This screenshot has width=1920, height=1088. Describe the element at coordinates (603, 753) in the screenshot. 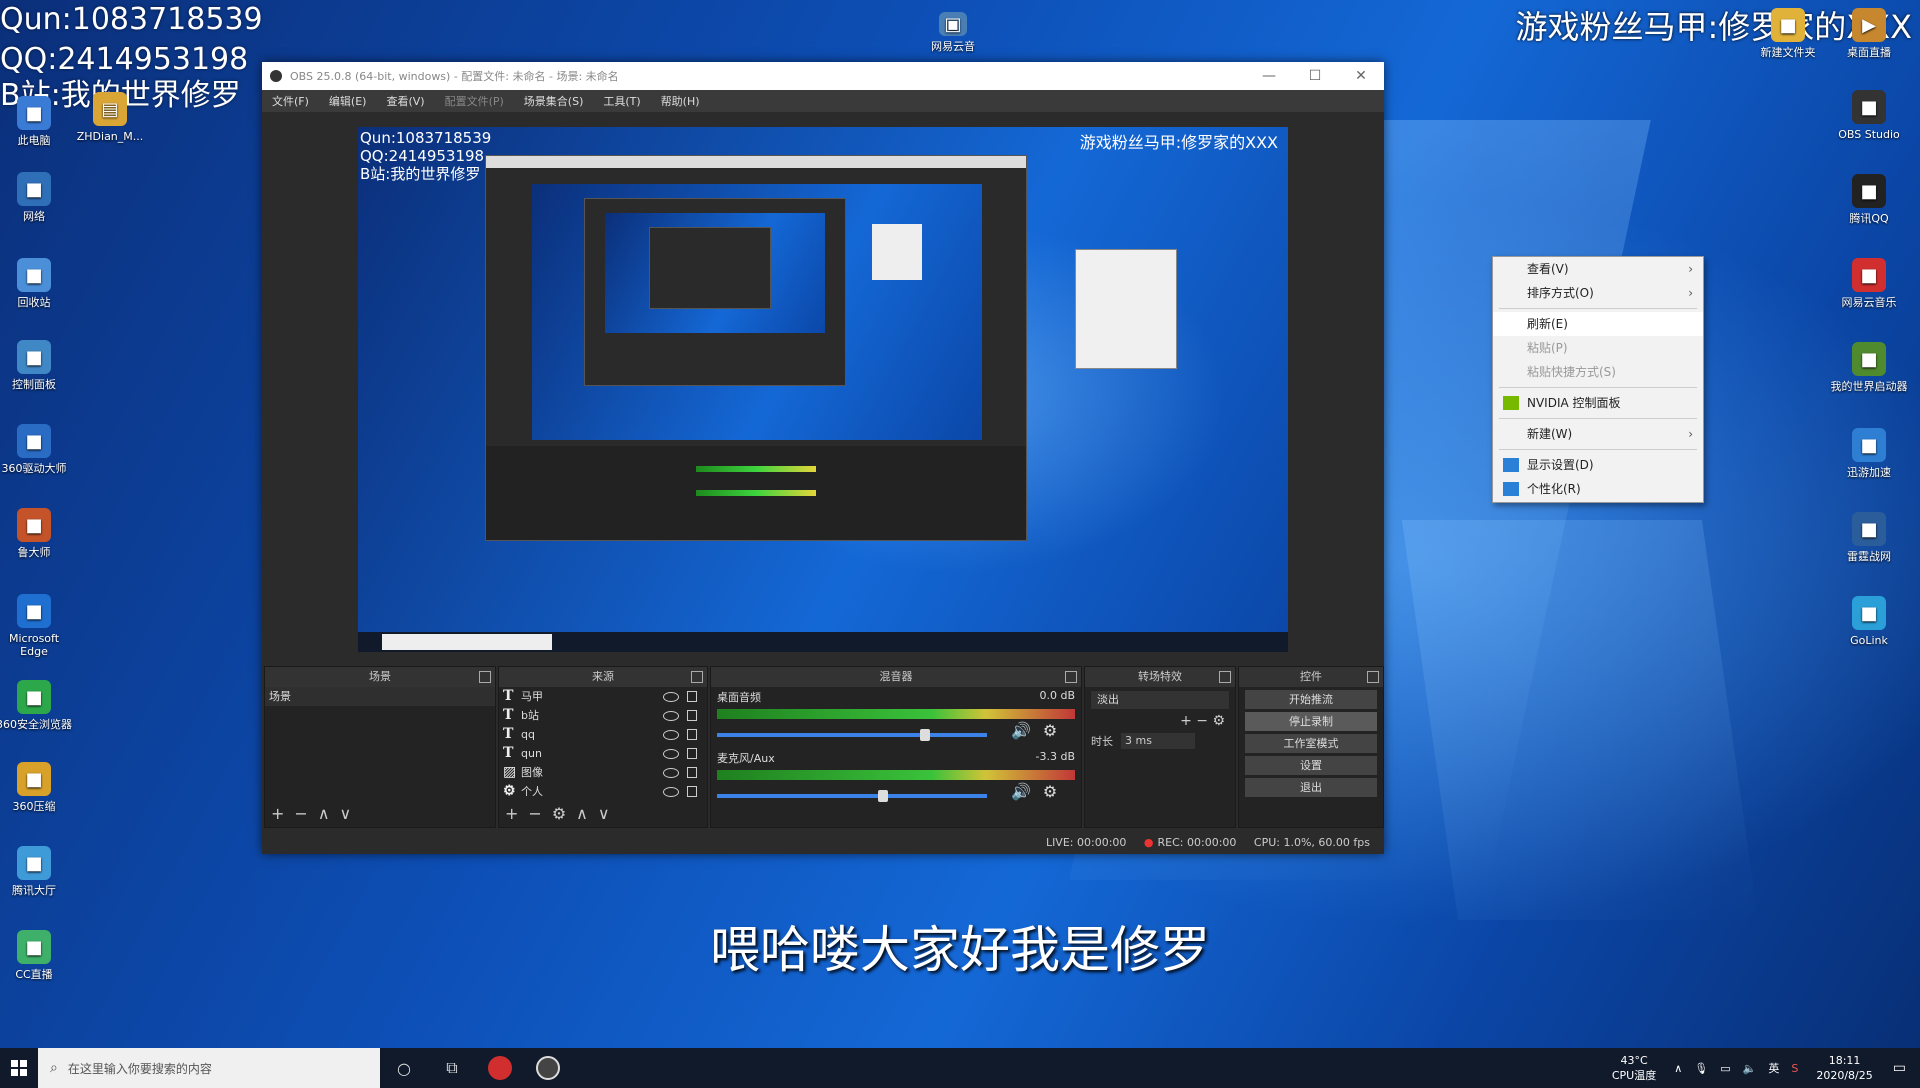

I see `source-item: Tqun` at that location.